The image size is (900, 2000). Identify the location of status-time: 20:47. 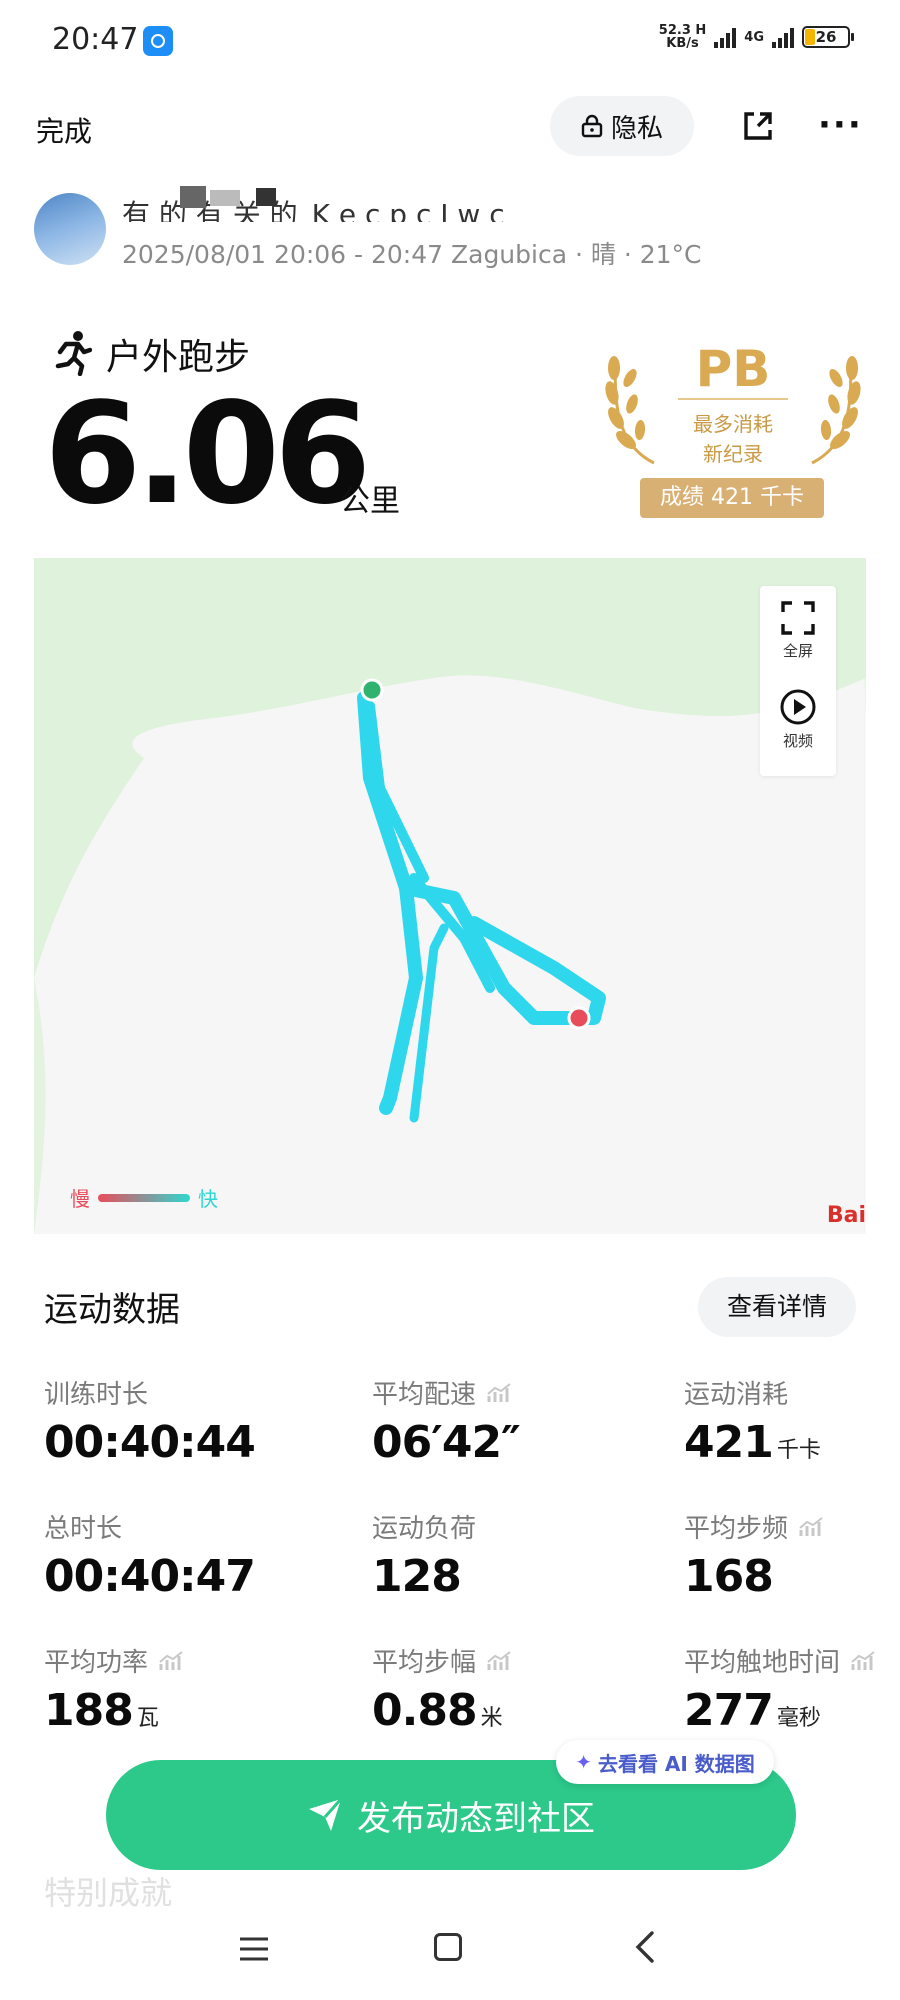
(95, 39).